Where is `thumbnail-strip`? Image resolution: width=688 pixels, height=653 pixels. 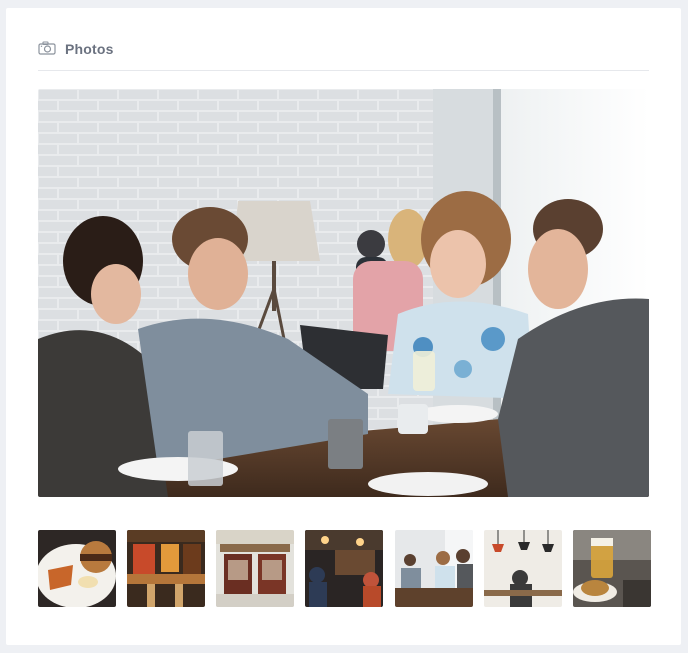 thumbnail-strip is located at coordinates (344, 568).